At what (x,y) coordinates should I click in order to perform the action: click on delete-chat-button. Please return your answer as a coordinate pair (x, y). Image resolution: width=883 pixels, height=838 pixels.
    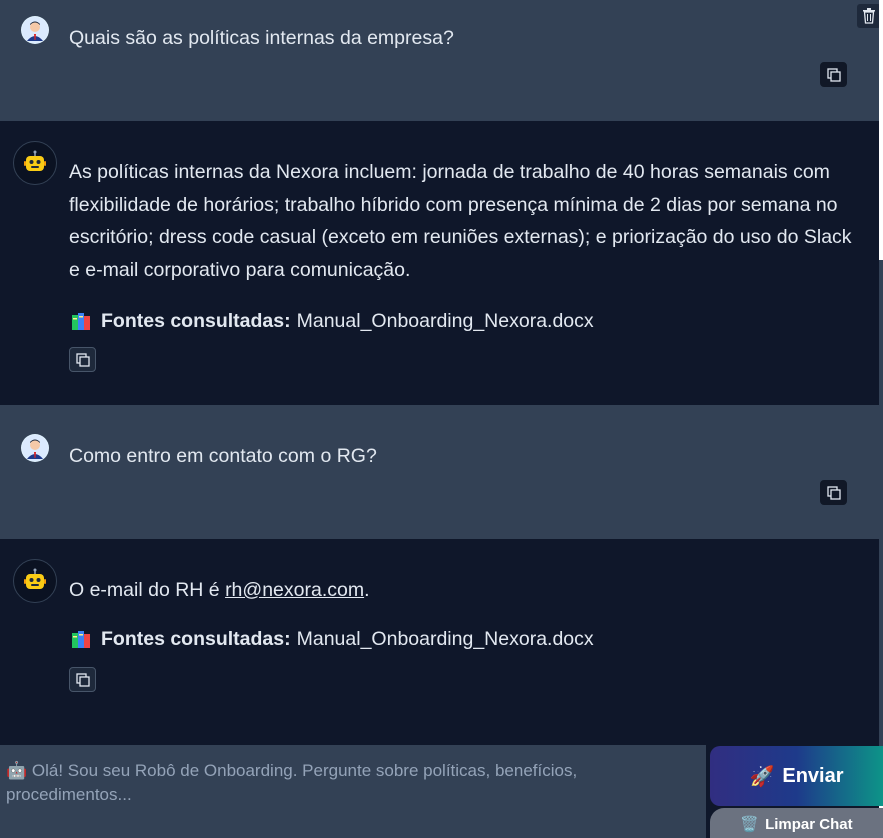
    Looking at the image, I should click on (869, 16).